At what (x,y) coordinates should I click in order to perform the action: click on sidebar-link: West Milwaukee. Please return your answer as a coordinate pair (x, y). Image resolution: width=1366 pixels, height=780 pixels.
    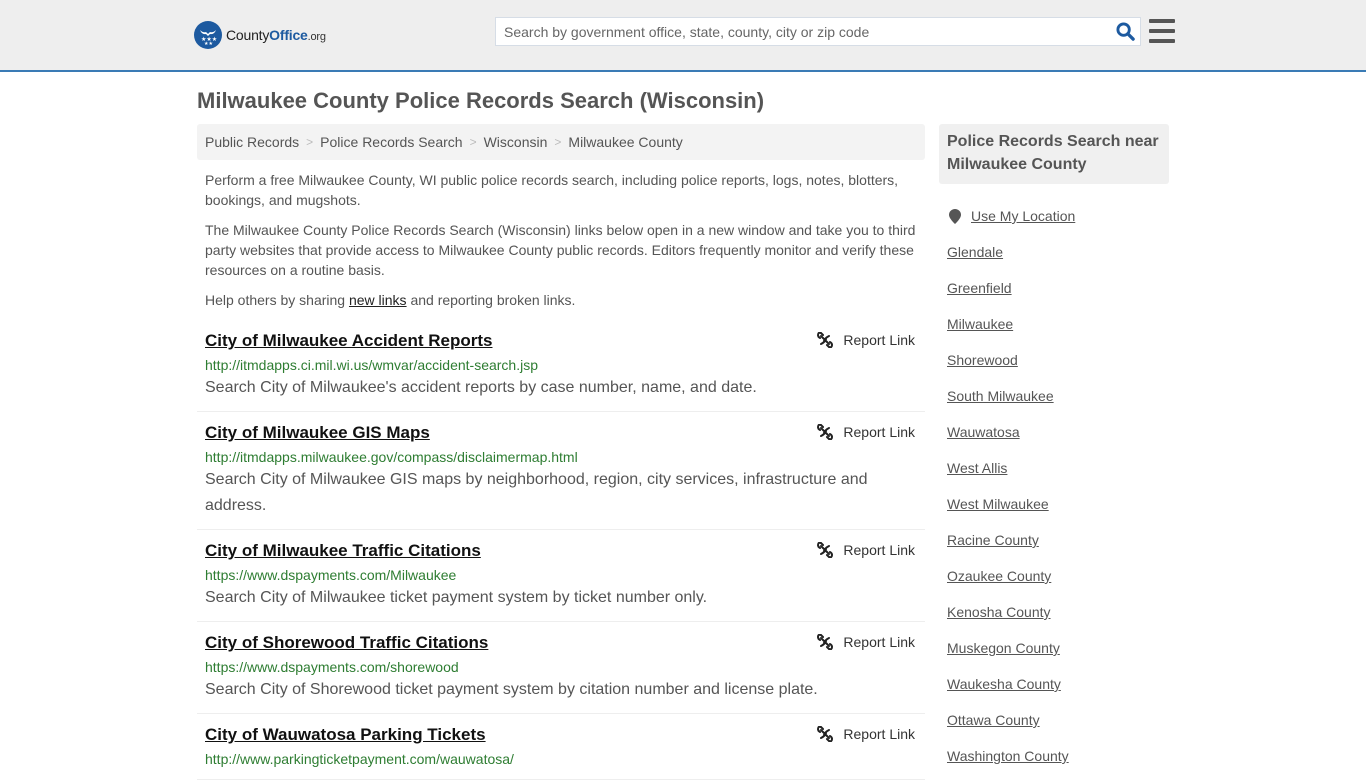
    Looking at the image, I should click on (998, 504).